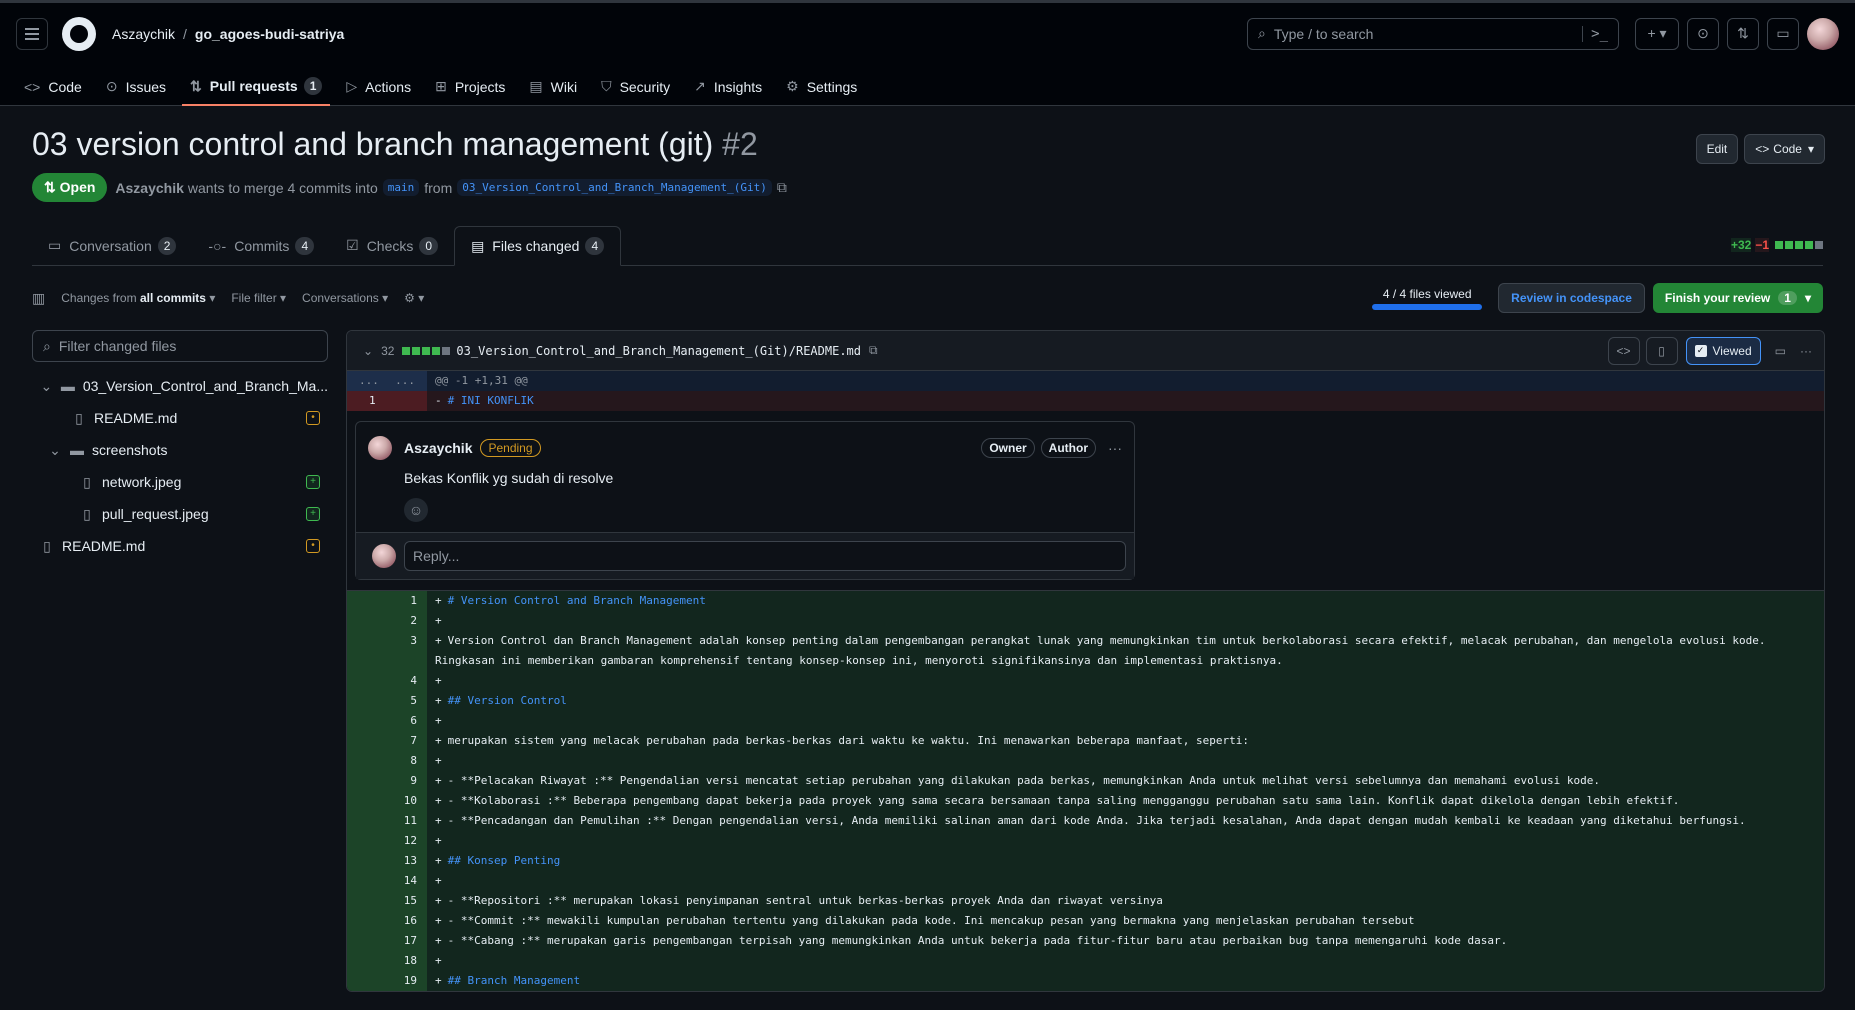 The width and height of the screenshot is (1855, 1010). I want to click on file-filter-dropdown: File filter ▾, so click(258, 298).